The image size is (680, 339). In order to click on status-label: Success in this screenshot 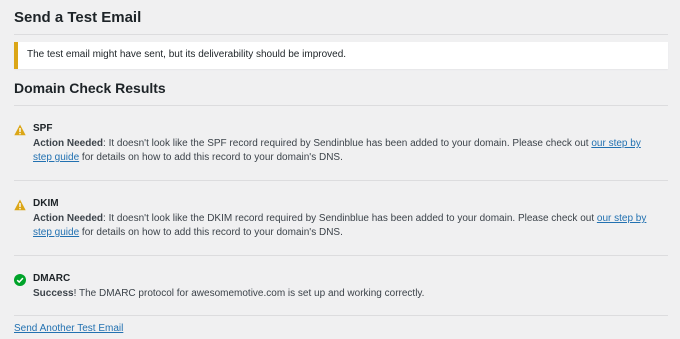, I will do `click(53, 293)`.